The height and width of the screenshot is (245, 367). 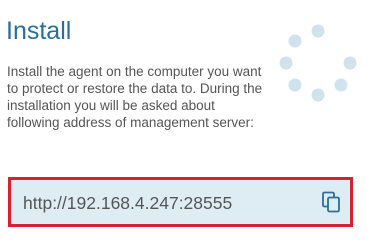 I want to click on server-address-text: http://192.168.4.247:28555, so click(x=127, y=203).